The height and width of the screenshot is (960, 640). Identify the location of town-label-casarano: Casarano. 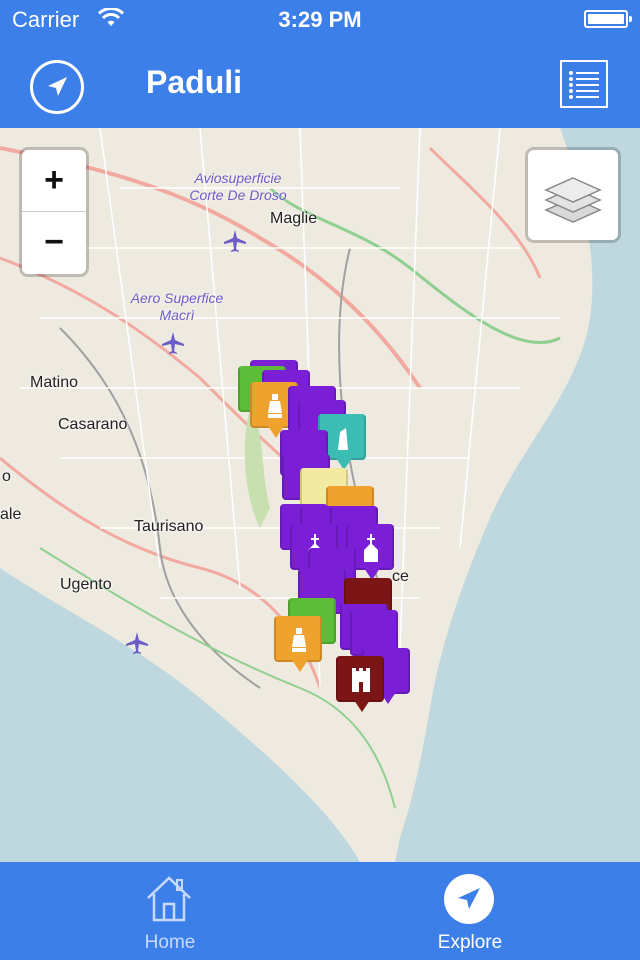
(93, 424).